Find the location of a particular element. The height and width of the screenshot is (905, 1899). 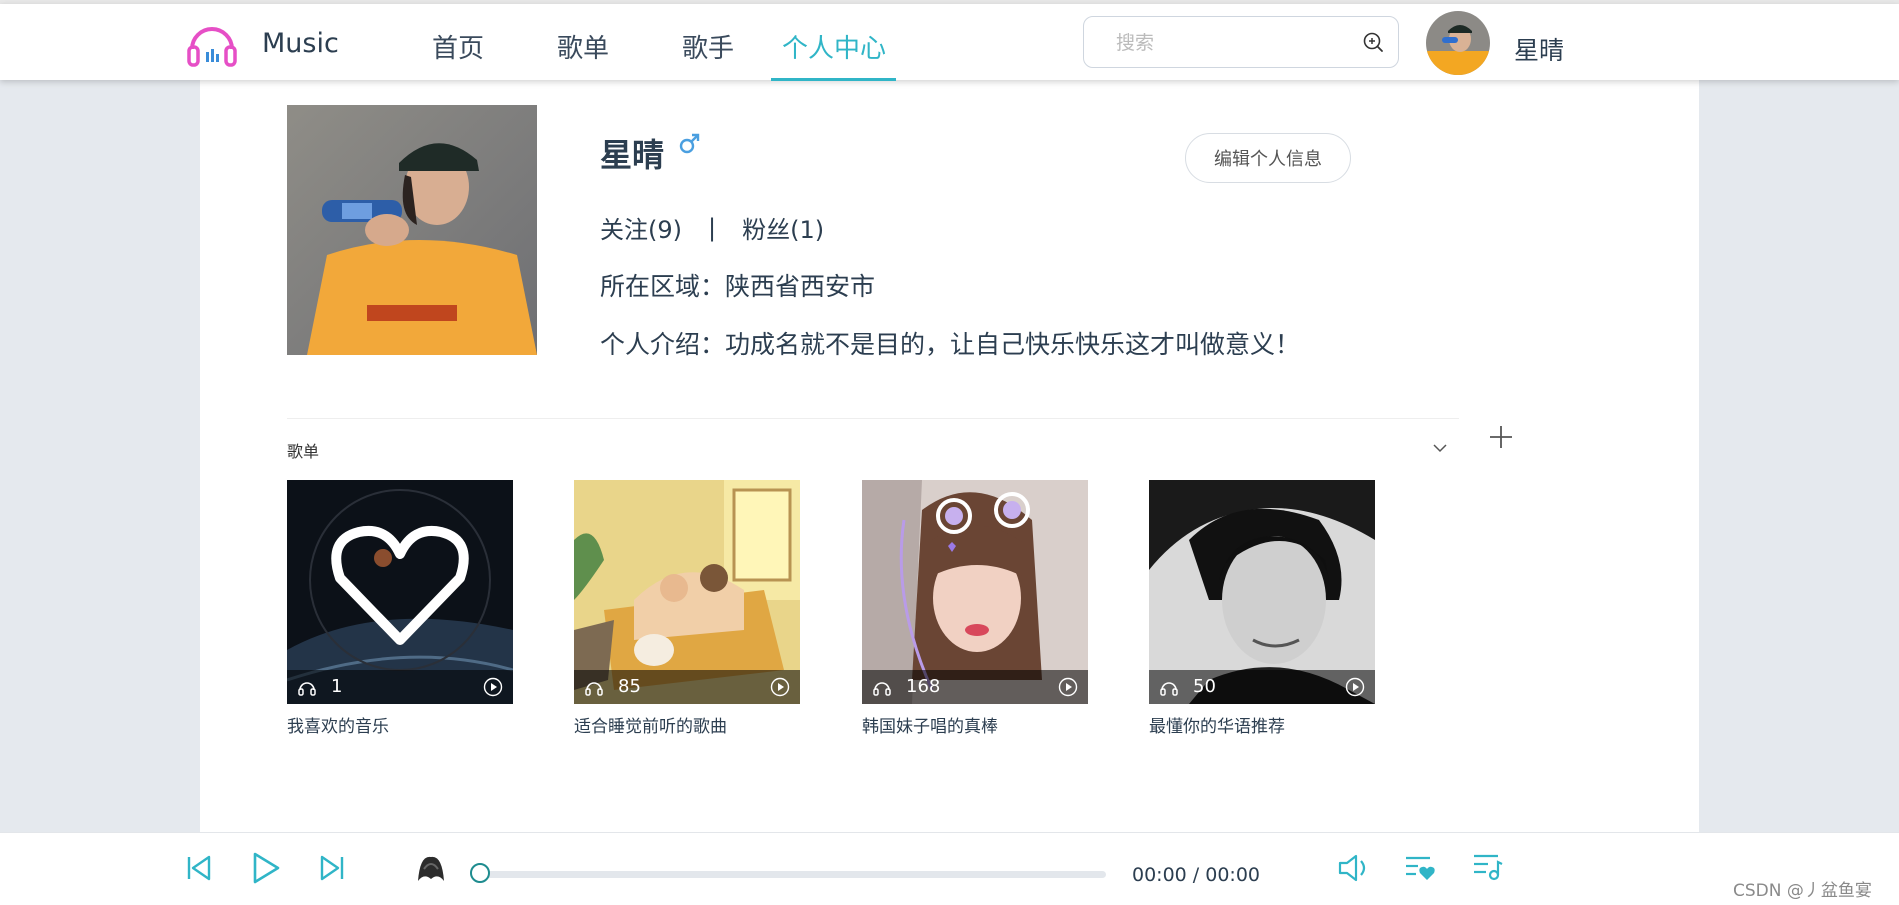

play-icon is located at coordinates (266, 868).